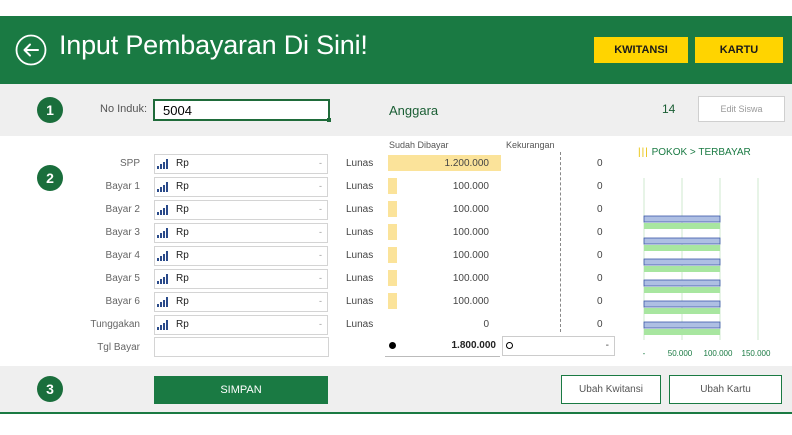 This screenshot has height=435, width=792. Describe the element at coordinates (392, 345) in the screenshot. I see `filled-circle-icon` at that location.